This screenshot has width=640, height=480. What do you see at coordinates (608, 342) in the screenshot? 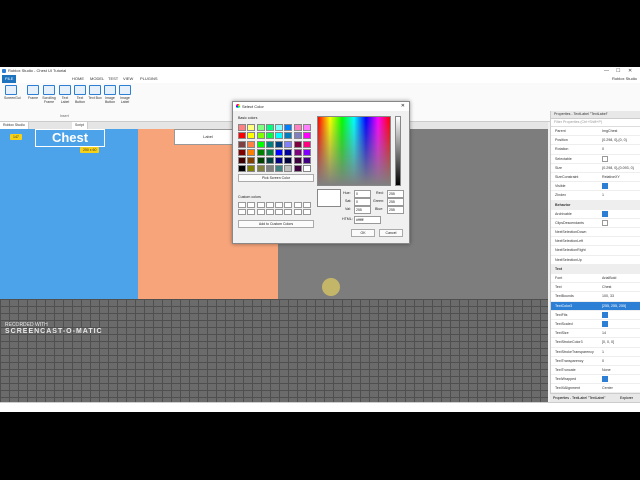
I see `property-value: [0, 0, 0]` at bounding box center [608, 342].